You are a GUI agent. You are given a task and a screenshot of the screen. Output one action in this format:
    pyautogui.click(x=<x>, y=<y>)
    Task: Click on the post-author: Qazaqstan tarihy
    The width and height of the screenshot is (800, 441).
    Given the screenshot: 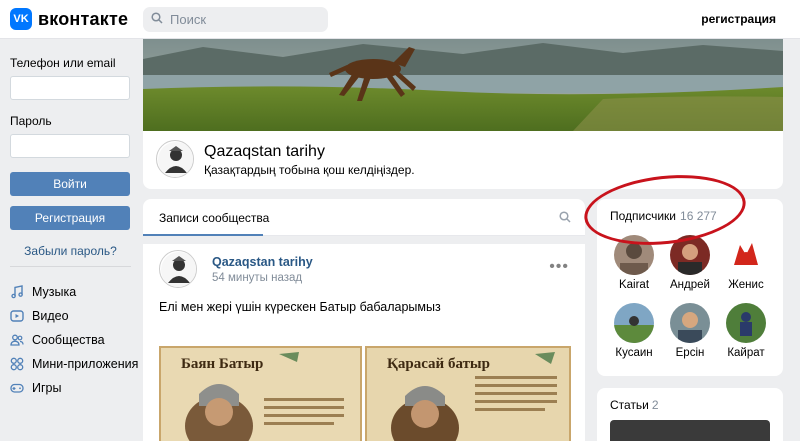 What is the action you would take?
    pyautogui.click(x=262, y=262)
    